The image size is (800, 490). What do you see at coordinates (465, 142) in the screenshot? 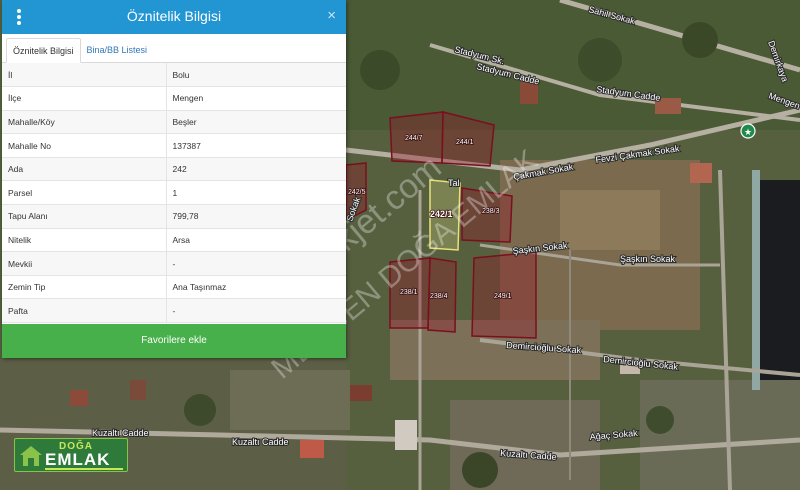
I see `parcel-label: 244/1` at bounding box center [465, 142].